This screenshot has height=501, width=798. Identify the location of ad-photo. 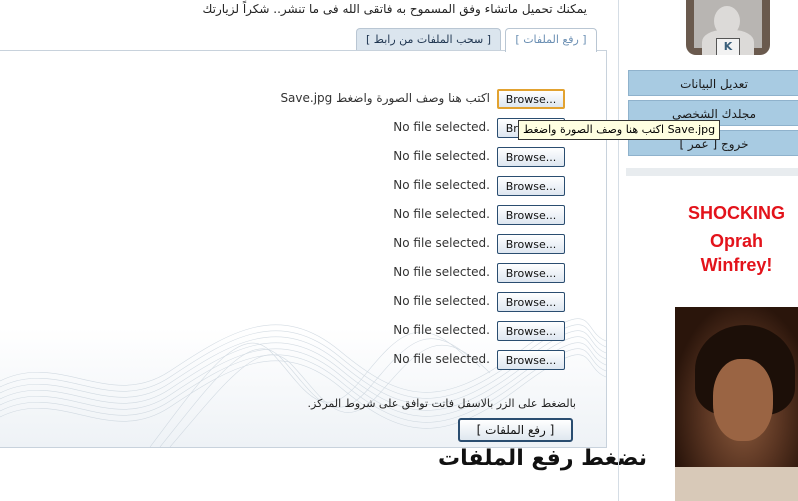
(736, 404).